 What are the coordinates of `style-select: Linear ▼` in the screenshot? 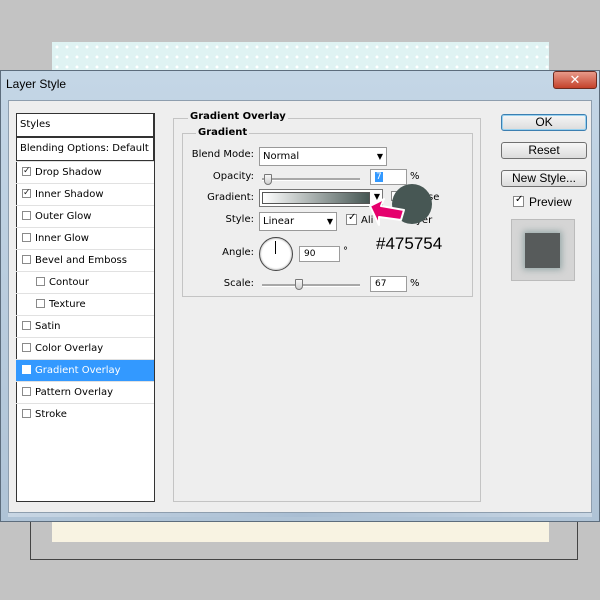 It's located at (298, 221).